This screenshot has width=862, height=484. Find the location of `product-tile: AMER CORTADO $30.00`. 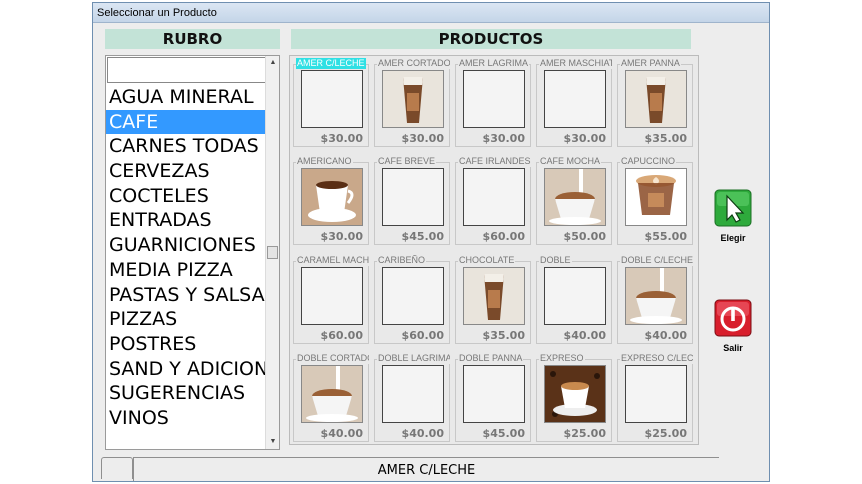

product-tile: AMER CORTADO $30.00 is located at coordinates (412, 103).